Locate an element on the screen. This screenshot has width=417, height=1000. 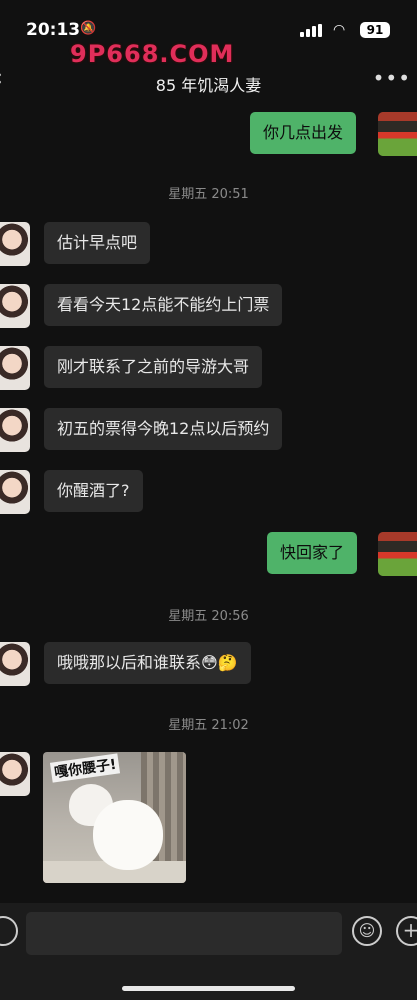
sticker-image: 嘎你腰子! is located at coordinates (114, 817).